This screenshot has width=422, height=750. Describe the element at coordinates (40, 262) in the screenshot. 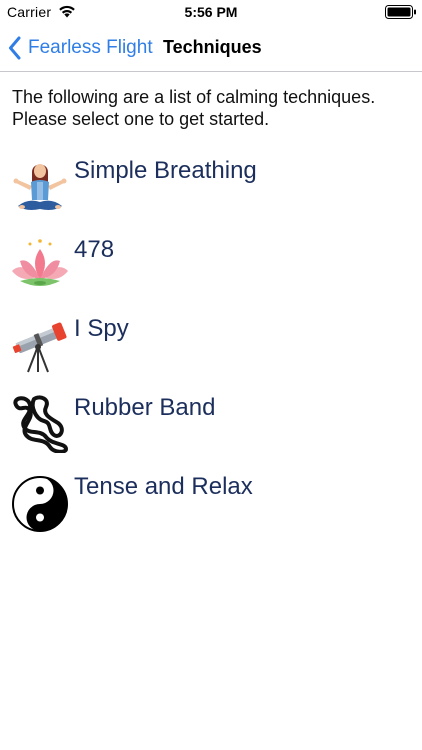

I see `lotus-icon` at that location.